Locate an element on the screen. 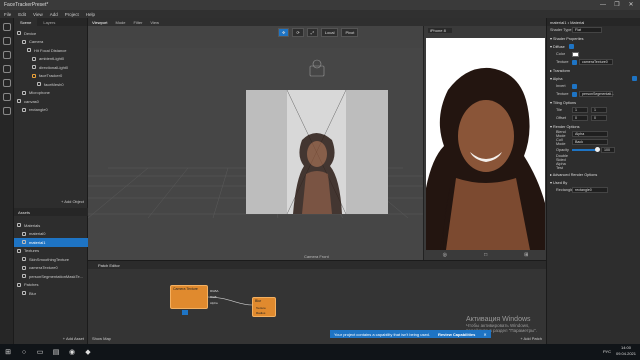  upload-tool-icon is located at coordinates (7, 97).